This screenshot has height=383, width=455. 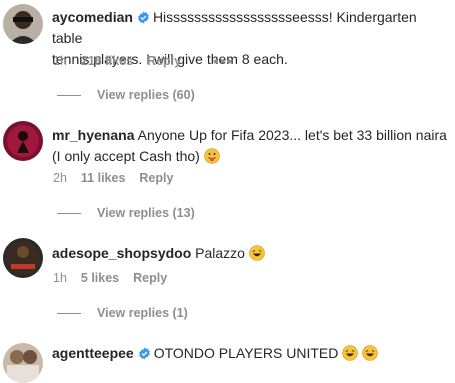 What do you see at coordinates (107, 61) in the screenshot?
I see `like-count: 218 likes` at bounding box center [107, 61].